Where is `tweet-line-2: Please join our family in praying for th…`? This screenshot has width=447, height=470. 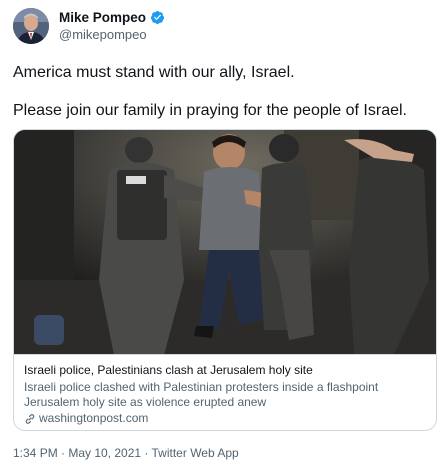 tweet-line-2: Please join our family in praying for th… is located at coordinates (210, 110).